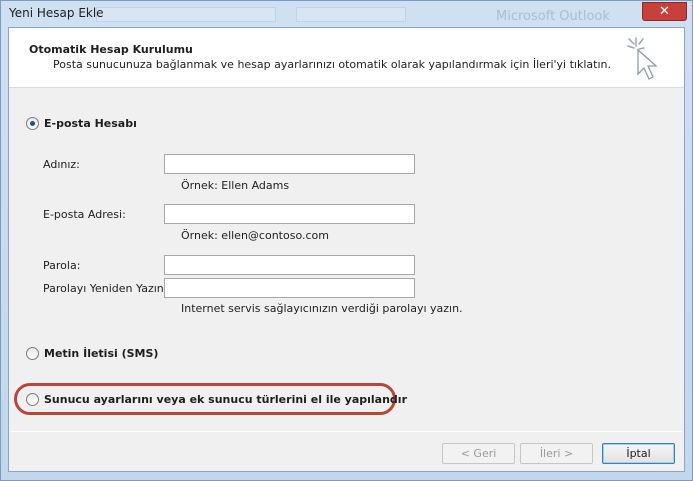 The image size is (693, 481). Describe the element at coordinates (101, 353) in the screenshot. I see `sms-label: Metin İletisi (SMS)` at that location.